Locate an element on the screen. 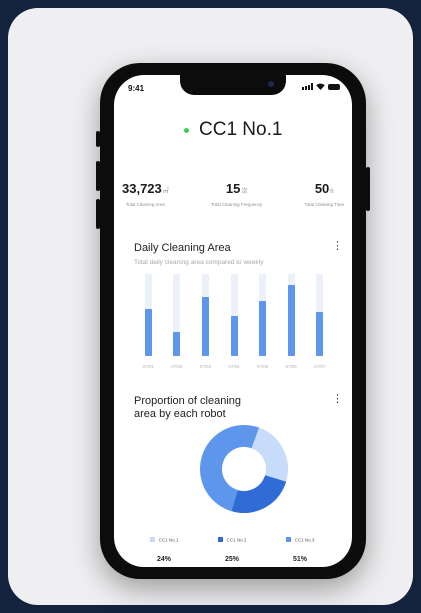  daily-area-more-icon: ⋮ is located at coordinates (337, 246).